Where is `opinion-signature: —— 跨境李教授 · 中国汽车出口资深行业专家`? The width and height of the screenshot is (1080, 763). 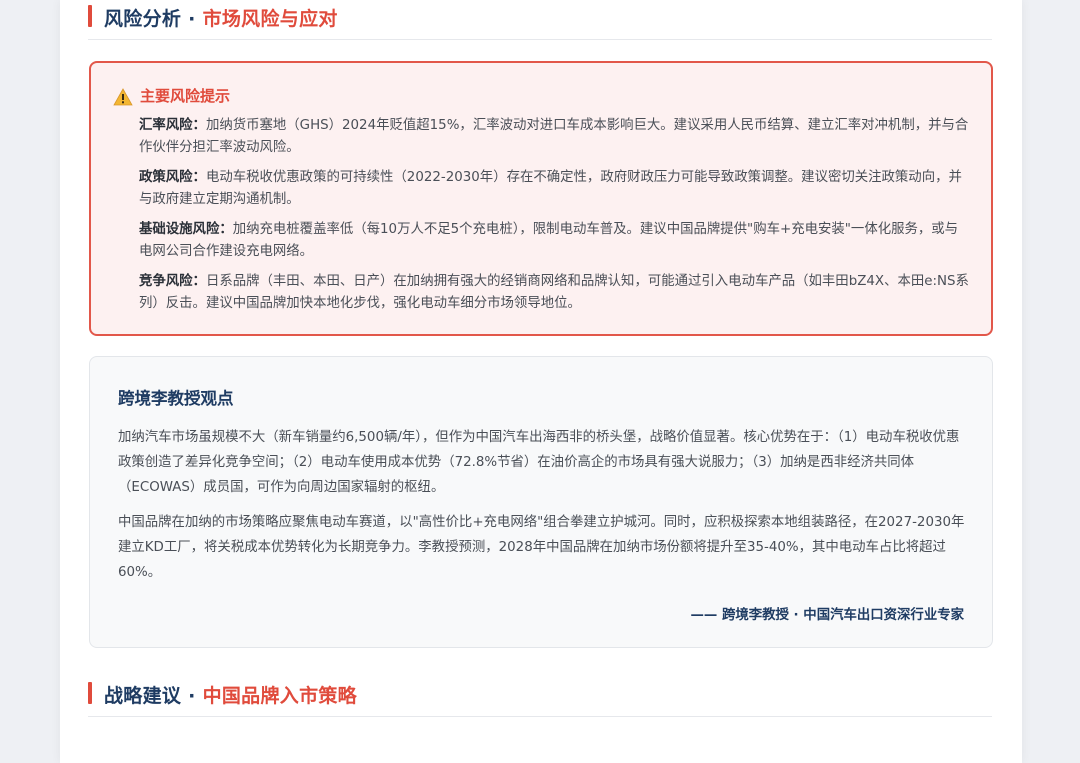
opinion-signature: —— 跨境李教授 · 中国汽车出口资深行业专家 is located at coordinates (827, 615).